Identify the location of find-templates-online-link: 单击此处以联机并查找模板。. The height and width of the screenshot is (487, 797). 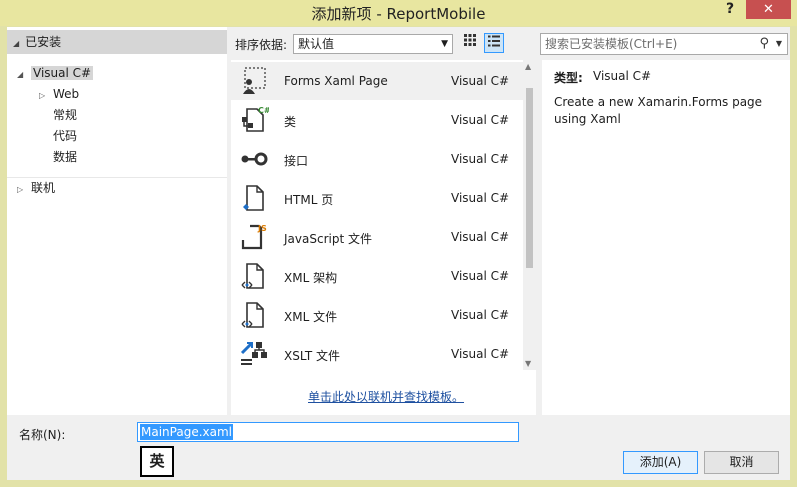
(386, 396).